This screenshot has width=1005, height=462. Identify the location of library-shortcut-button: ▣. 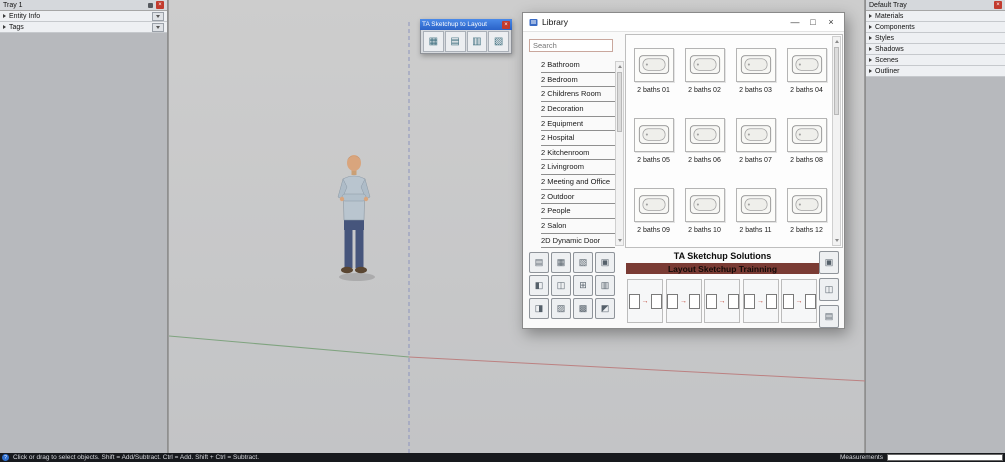
(605, 262).